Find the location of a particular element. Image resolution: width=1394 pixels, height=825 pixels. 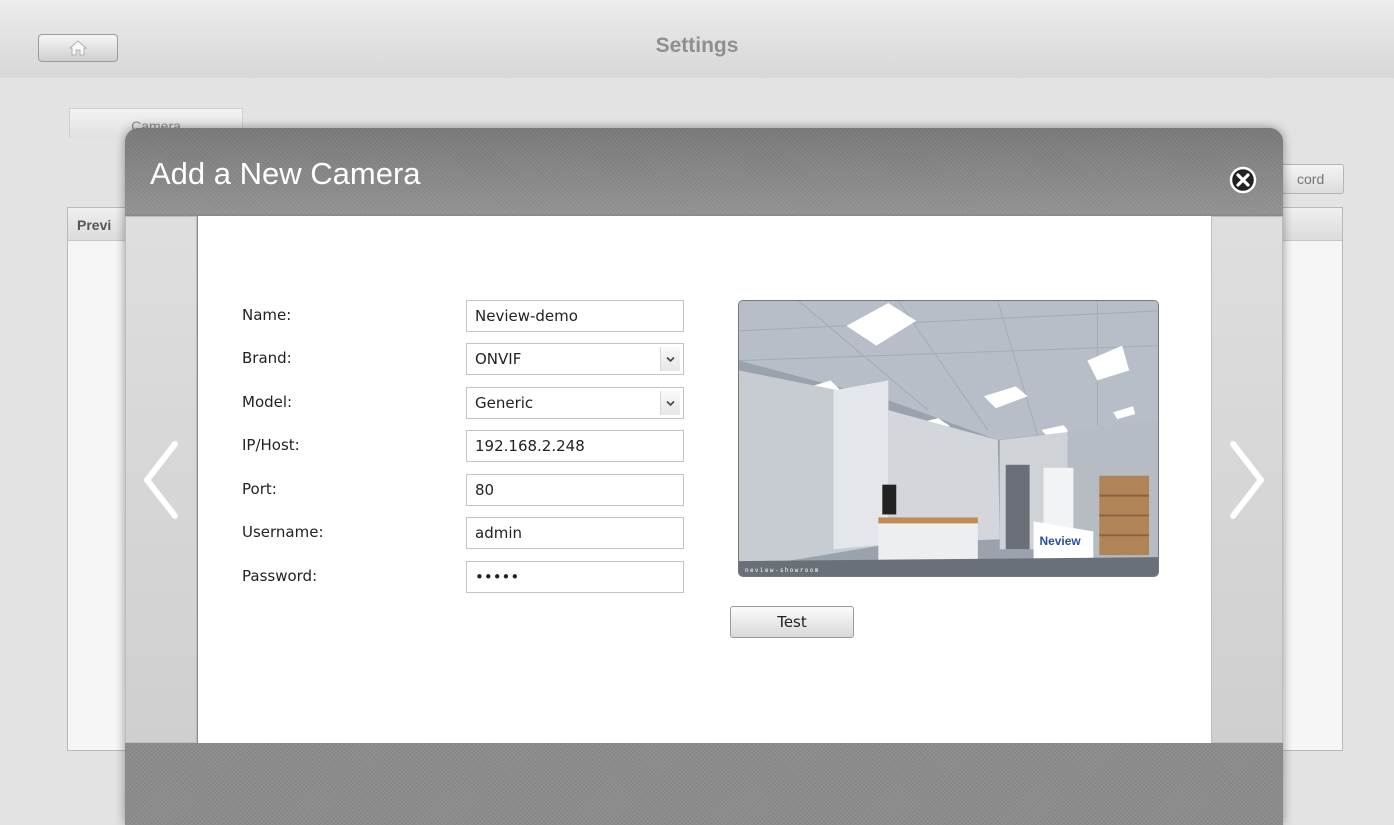

brand-dropdown-arrow is located at coordinates (670, 359).